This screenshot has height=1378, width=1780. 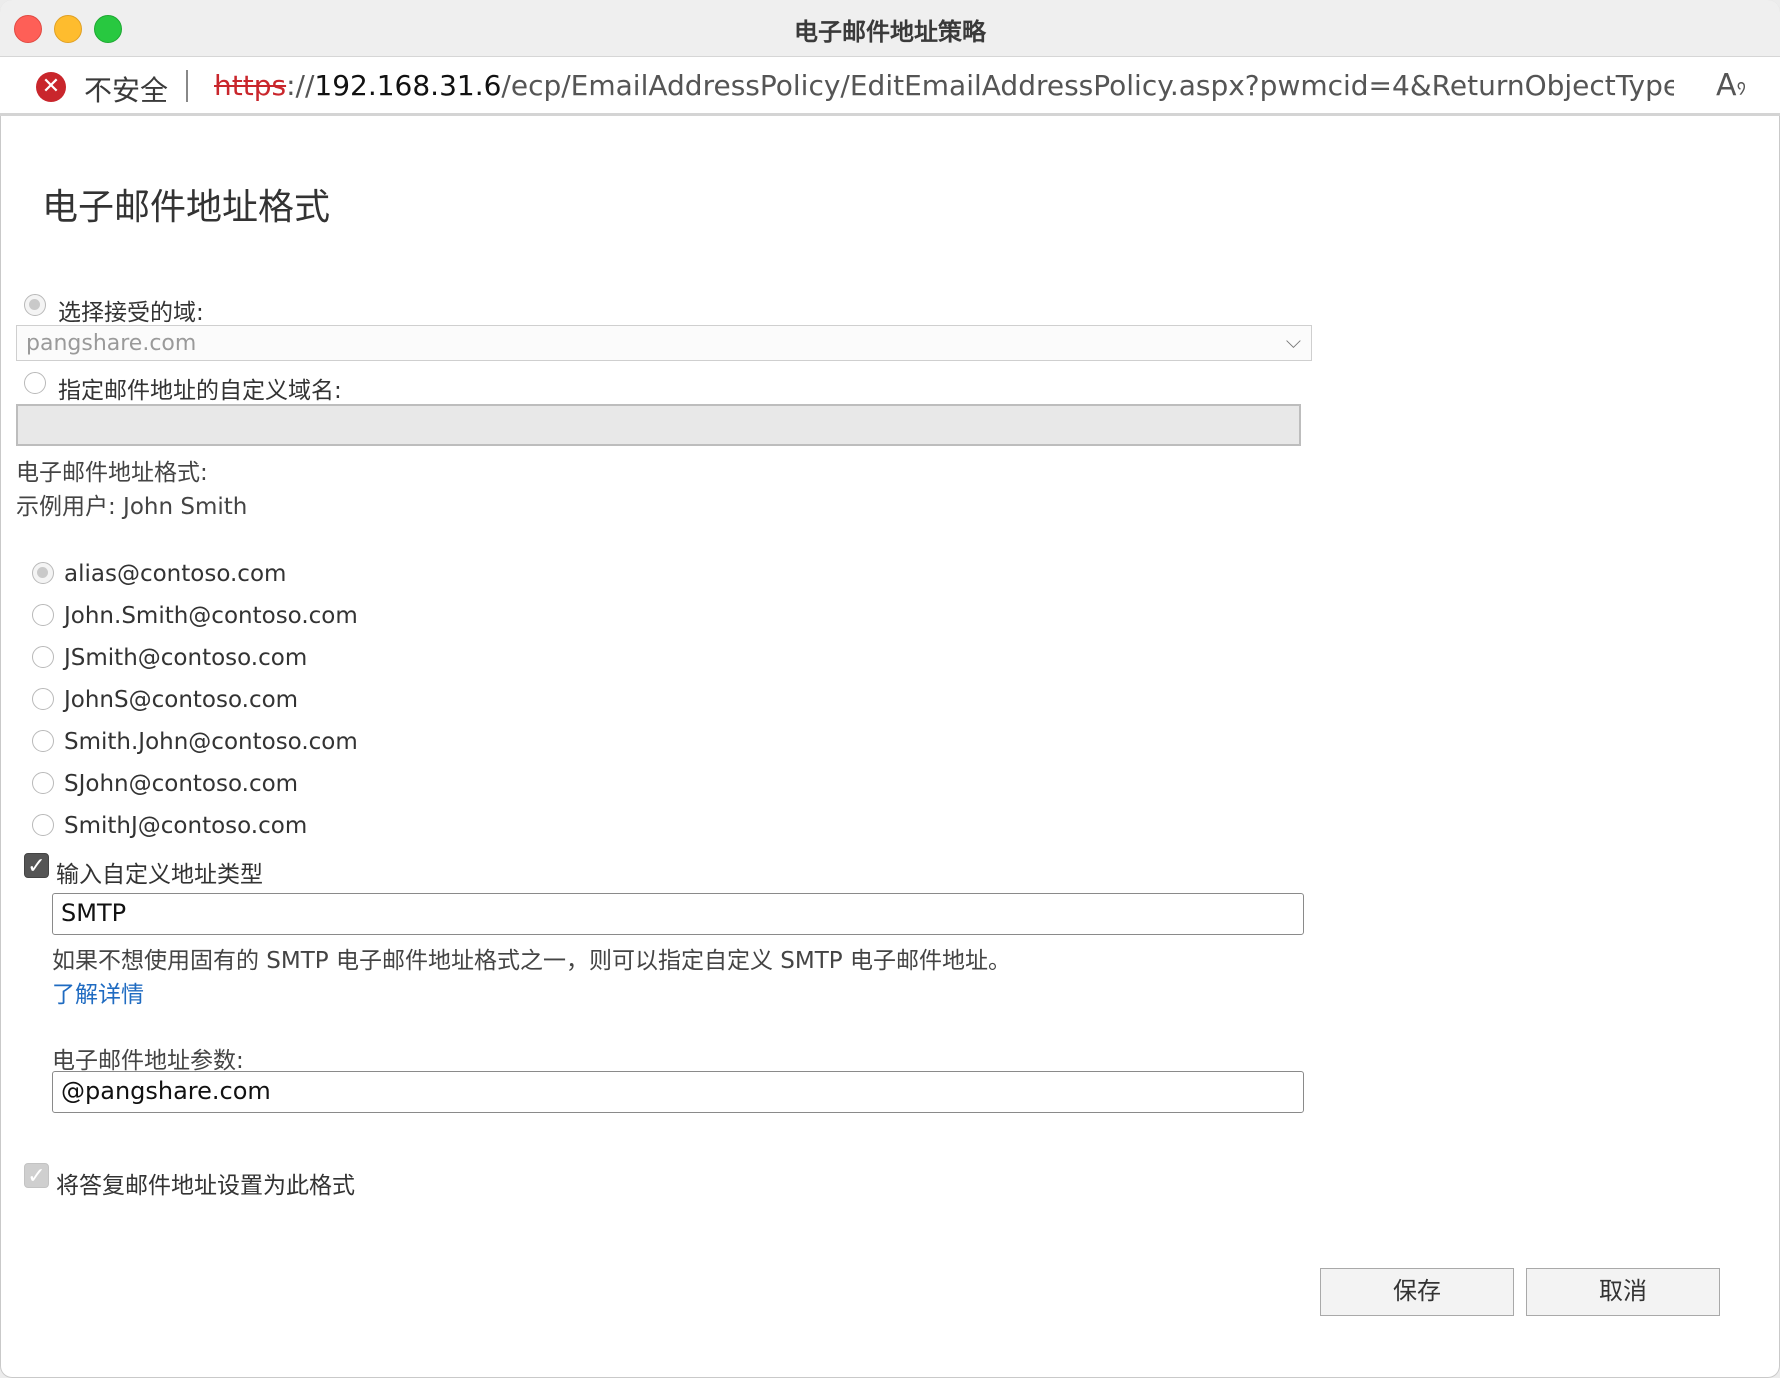 What do you see at coordinates (35, 305) in the screenshot?
I see `accepted-domain-radio` at bounding box center [35, 305].